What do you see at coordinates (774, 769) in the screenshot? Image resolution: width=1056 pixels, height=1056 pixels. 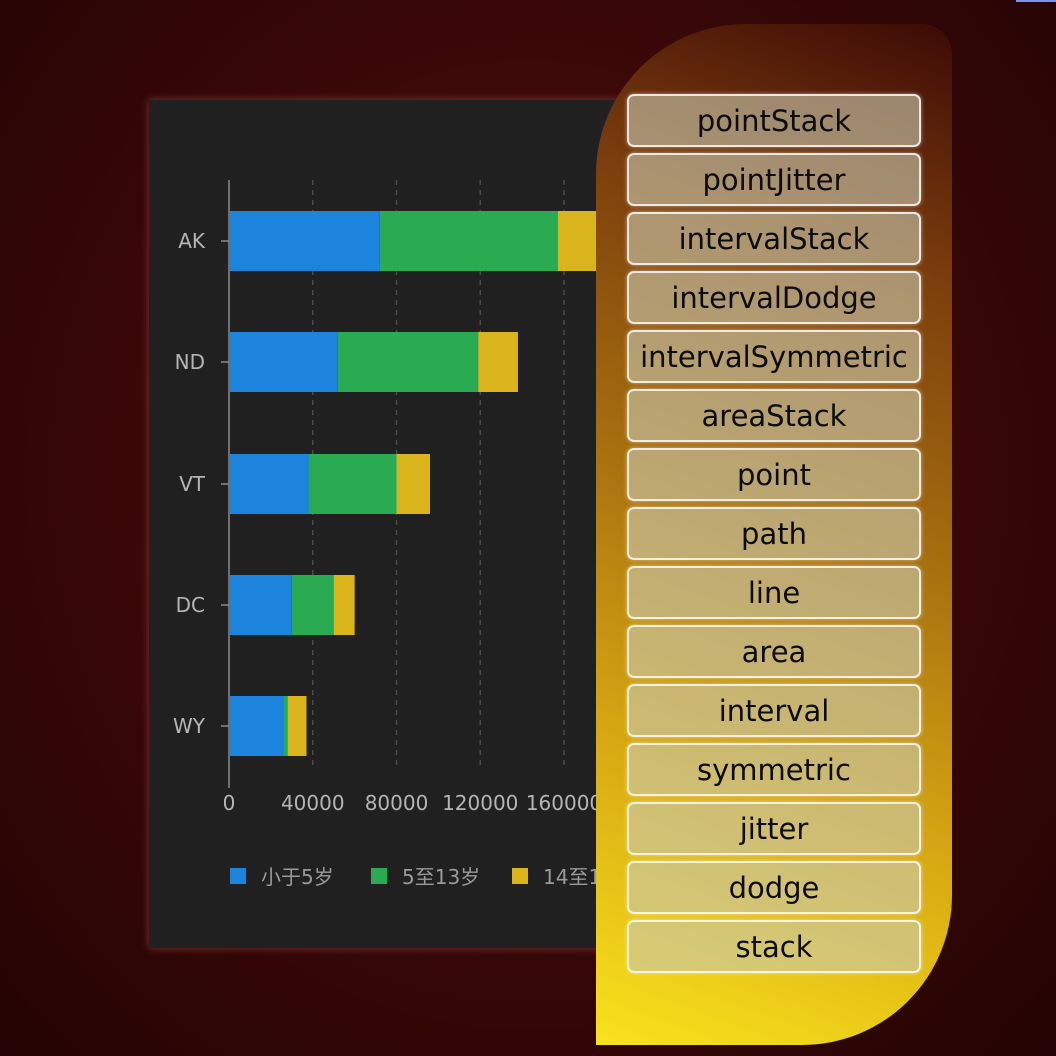 I see `shape-button-symmetric: symmetric` at bounding box center [774, 769].